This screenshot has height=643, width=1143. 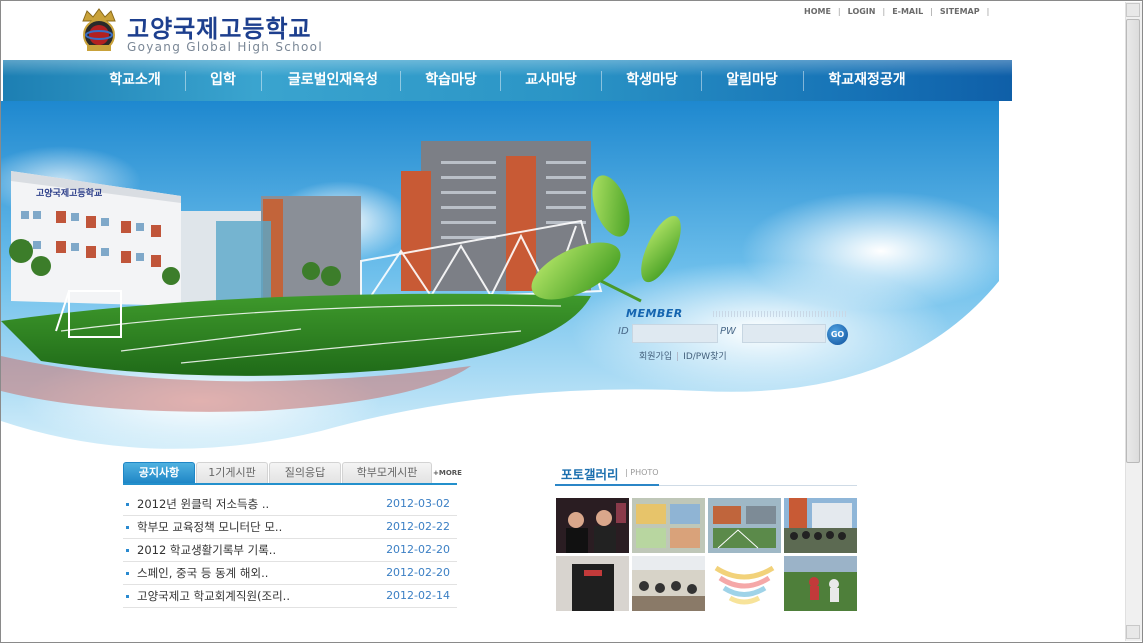 What do you see at coordinates (728, 331) in the screenshot?
I see `pw-label: PW` at bounding box center [728, 331].